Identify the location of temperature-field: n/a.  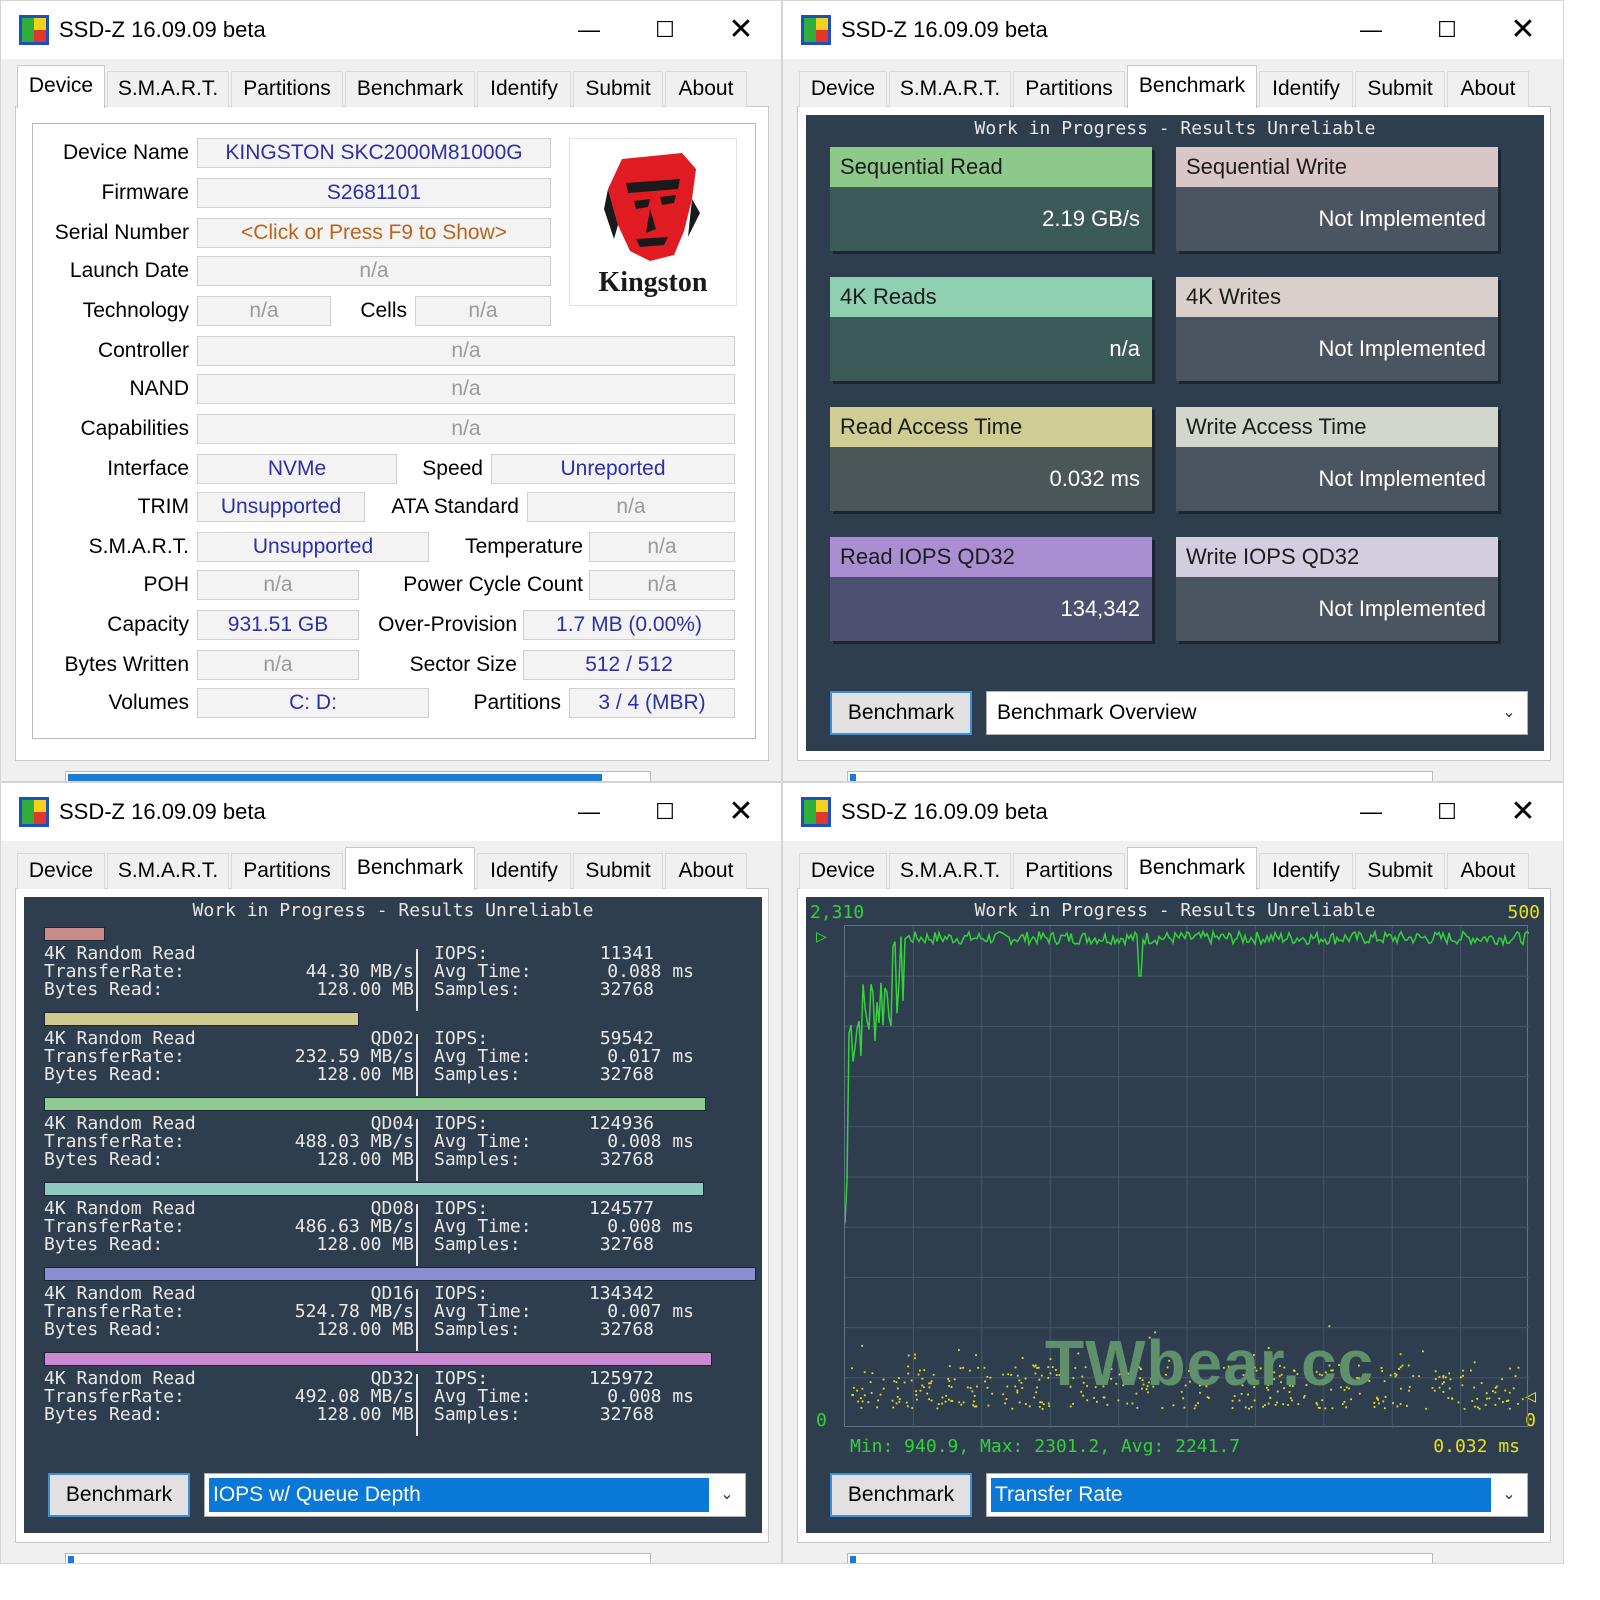
(662, 547).